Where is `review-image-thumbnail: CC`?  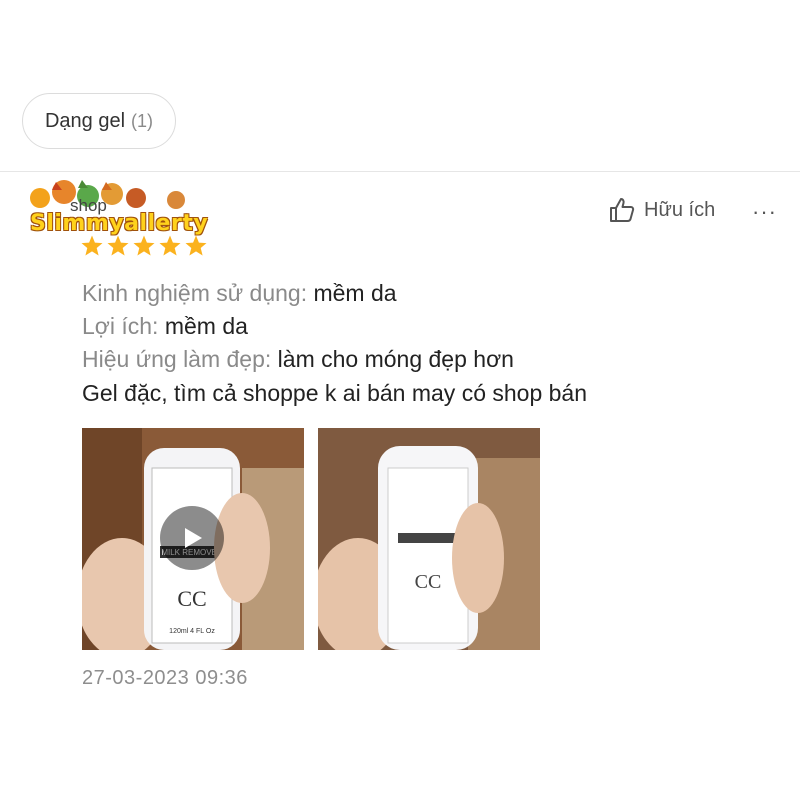 review-image-thumbnail: CC is located at coordinates (429, 539).